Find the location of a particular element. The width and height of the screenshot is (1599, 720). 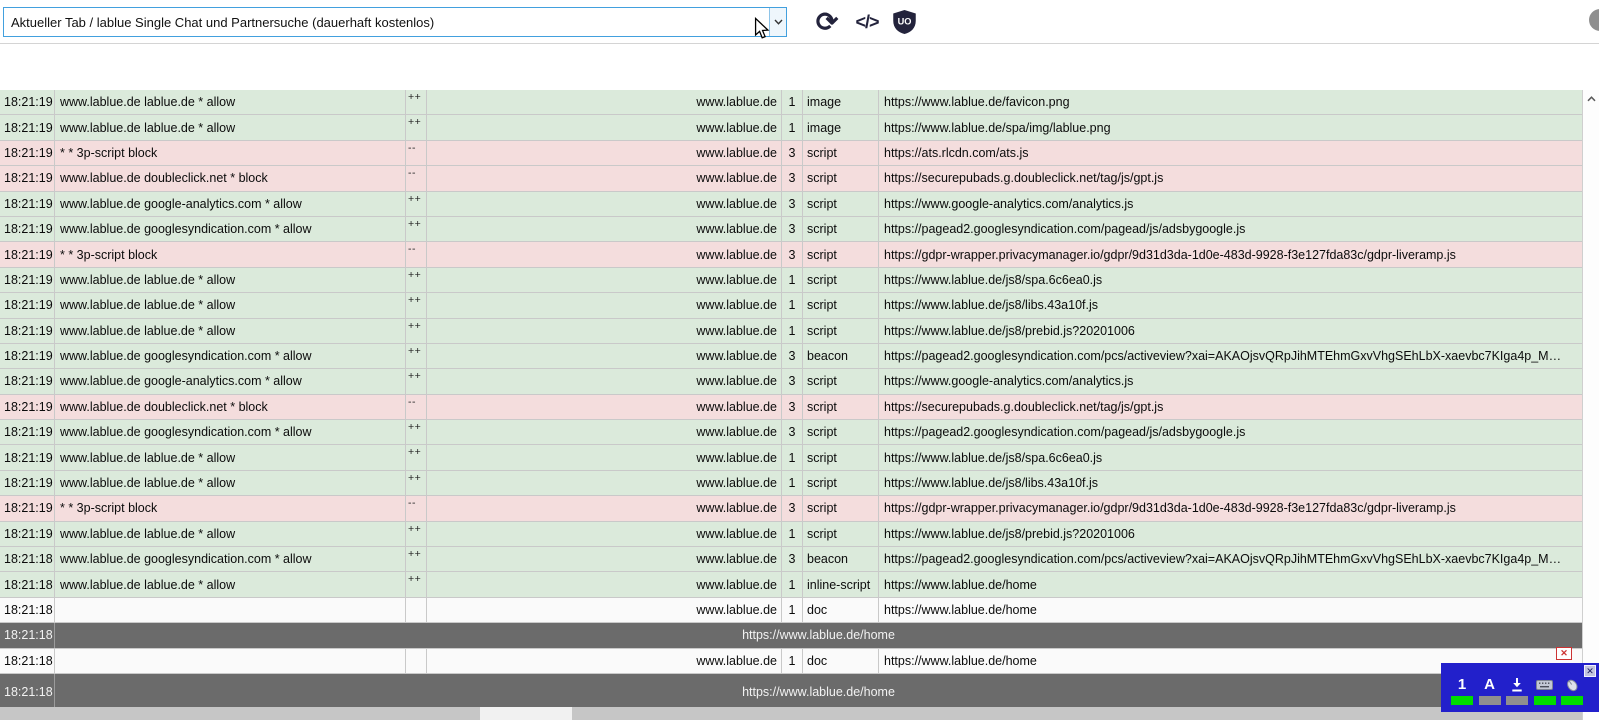

red-close-icon: ✕ is located at coordinates (1564, 653).